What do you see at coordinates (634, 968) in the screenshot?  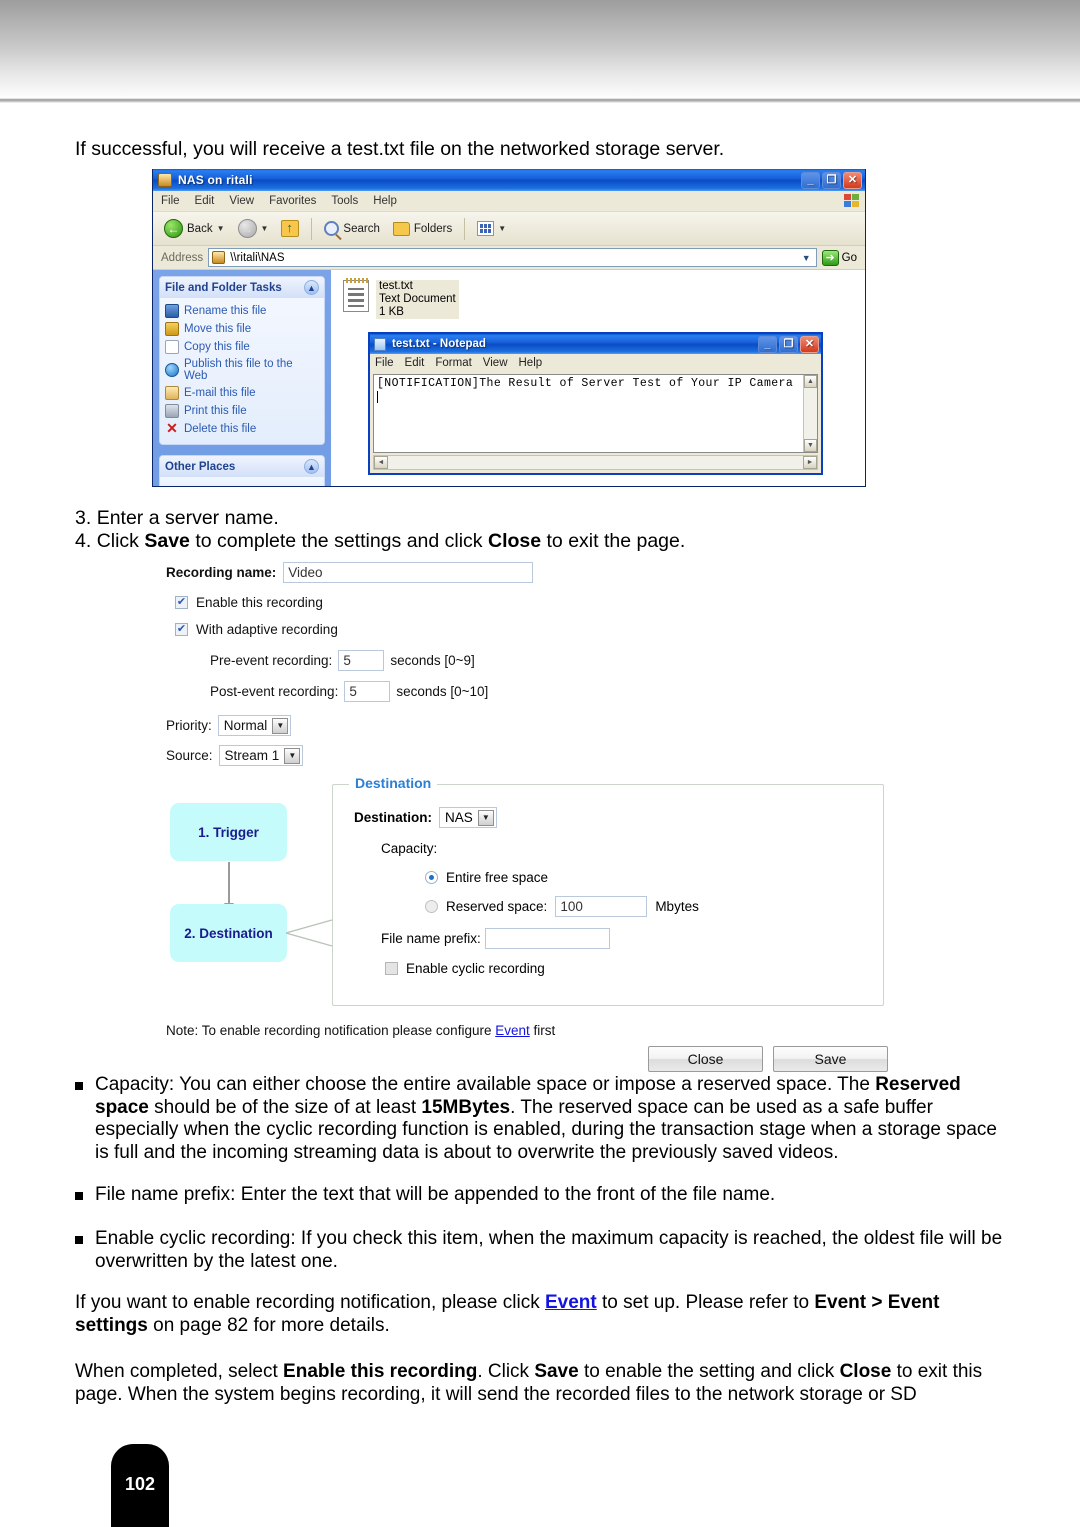 I see `cyclic-recording-row: Enable cyclic recording` at bounding box center [634, 968].